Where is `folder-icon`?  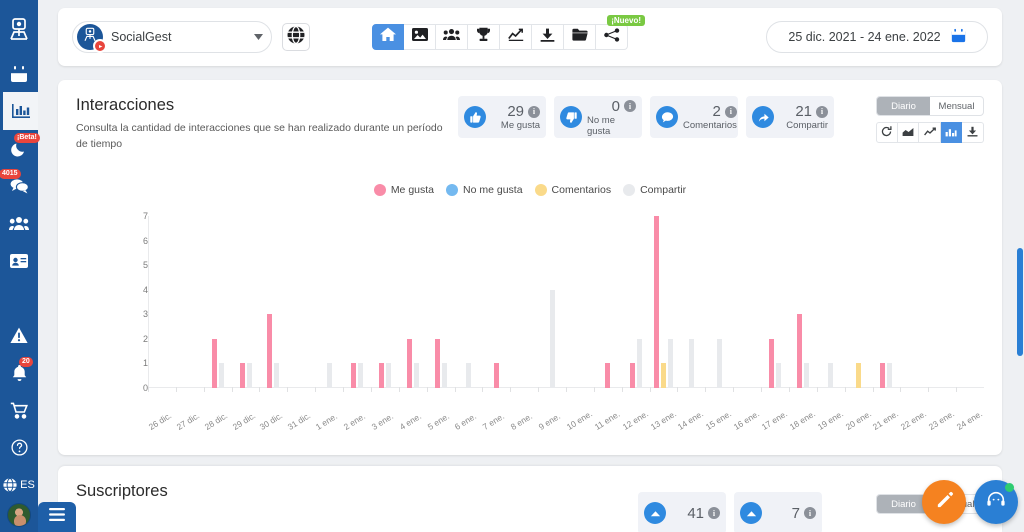
folder-icon is located at coordinates (579, 37).